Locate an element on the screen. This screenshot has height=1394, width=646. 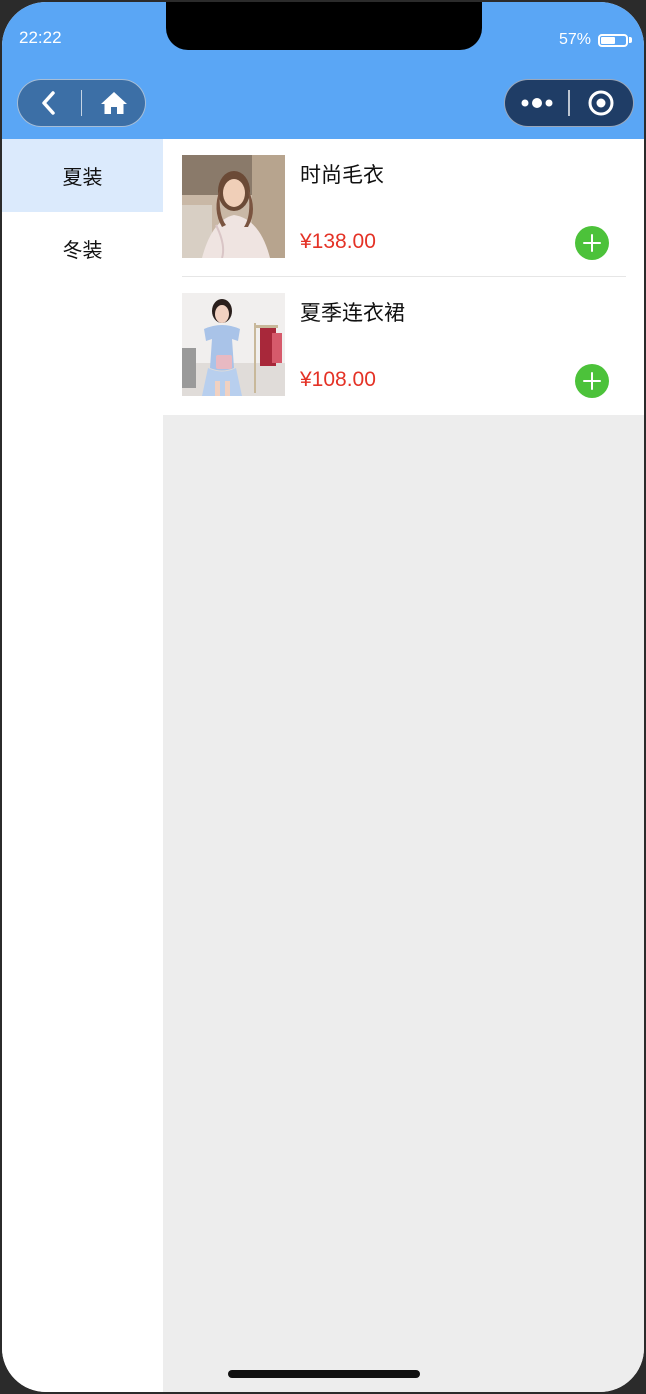
category-label: 夏装 is located at coordinates (82, 177).